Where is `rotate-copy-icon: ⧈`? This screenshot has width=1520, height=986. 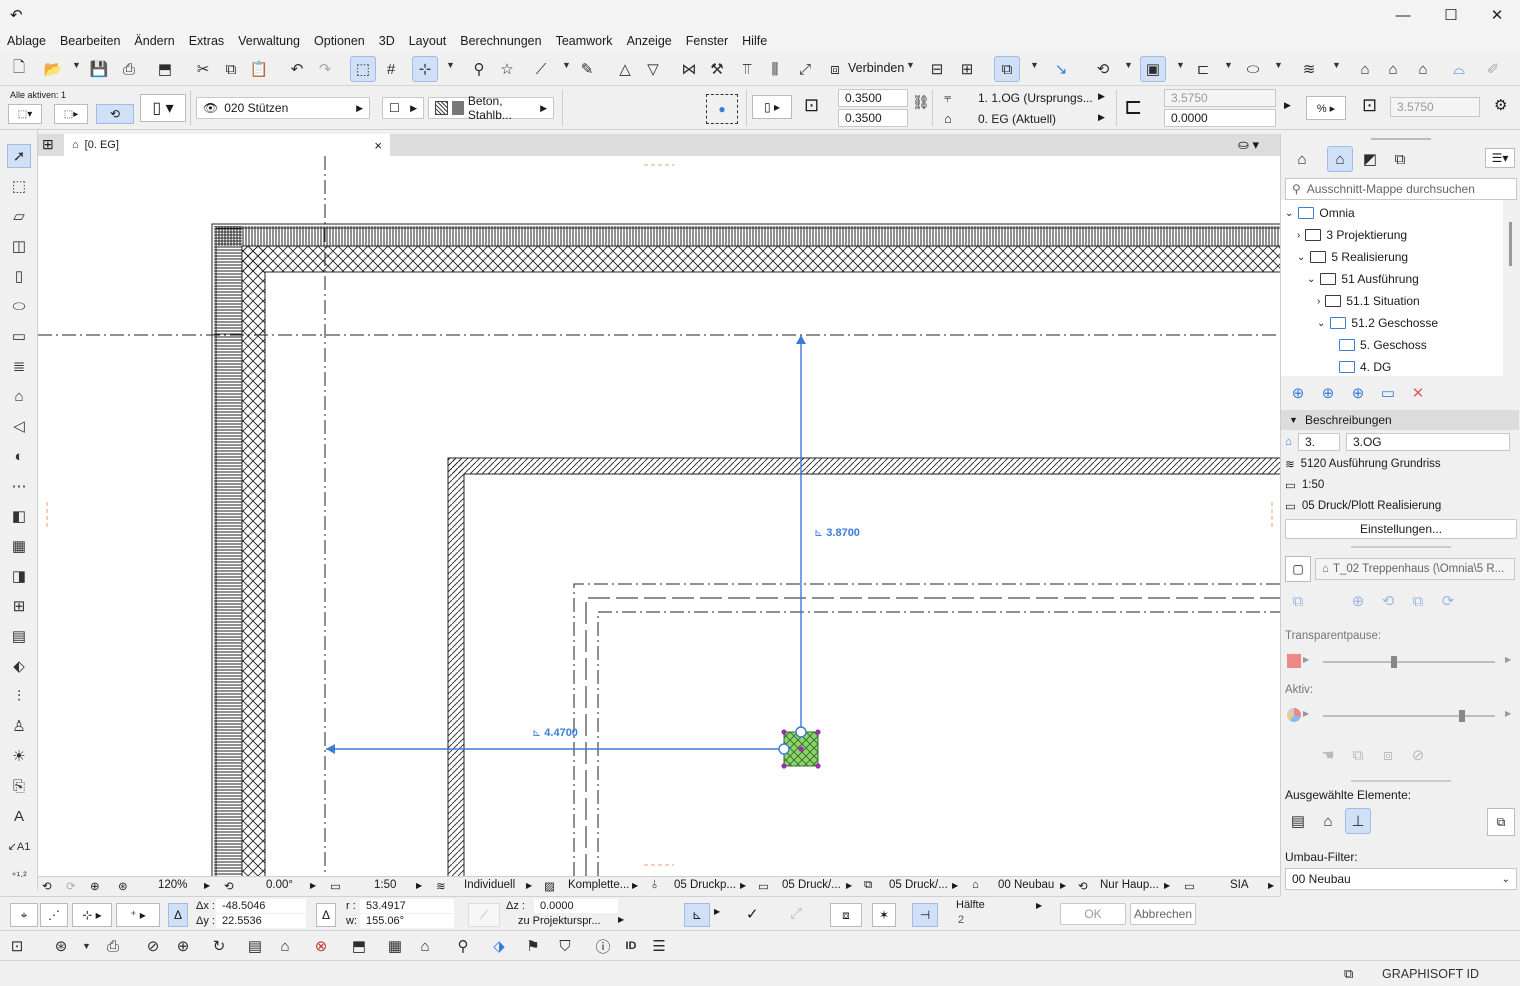 rotate-copy-icon: ⧈ is located at coordinates (846, 915).